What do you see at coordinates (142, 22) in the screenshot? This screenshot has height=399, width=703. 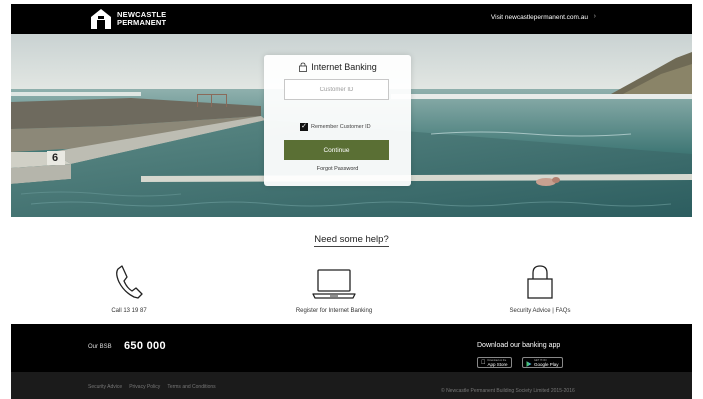 I see `logo-line-2: PERMANENT` at bounding box center [142, 22].